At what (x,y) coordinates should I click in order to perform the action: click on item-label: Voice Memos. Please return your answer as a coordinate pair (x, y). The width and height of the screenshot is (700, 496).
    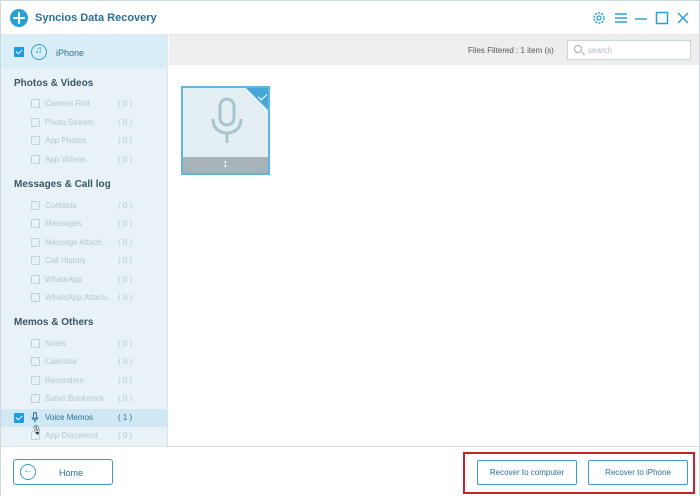
    Looking at the image, I should click on (69, 417).